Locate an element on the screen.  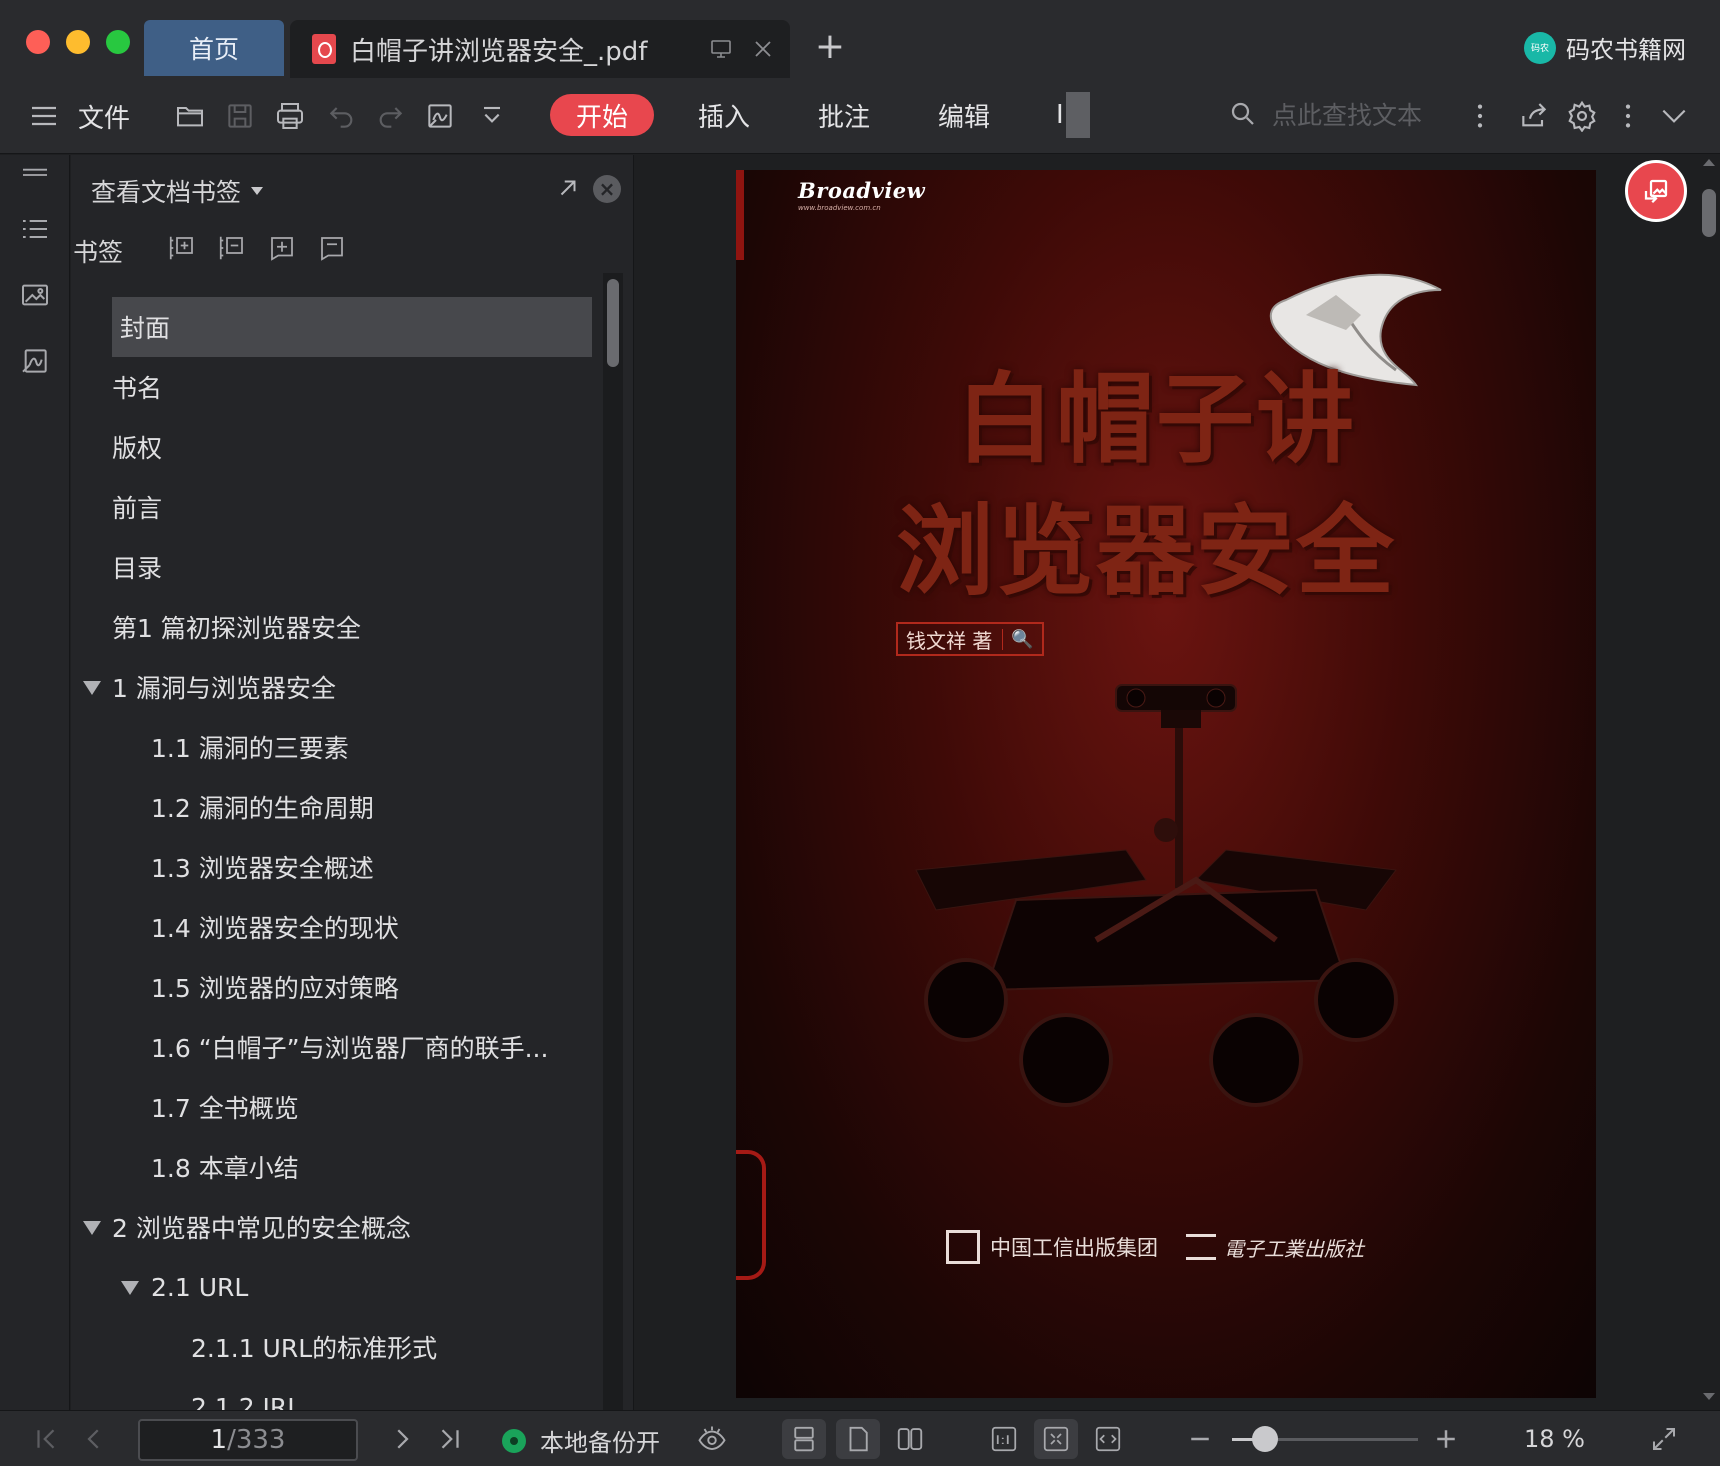
title-bar: 首页 白帽子讲浏览器安全_.pdf + 码农 码农书籍网 is located at coordinates (860, 39).